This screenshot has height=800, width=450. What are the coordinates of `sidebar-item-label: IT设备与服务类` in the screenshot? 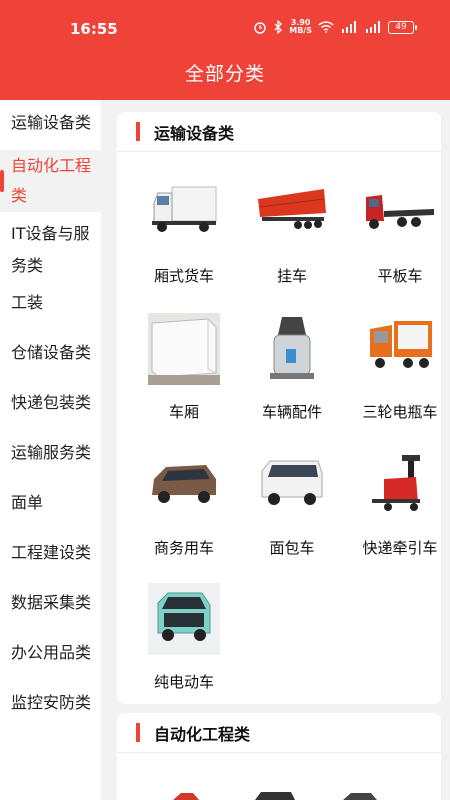 It's located at (50, 249).